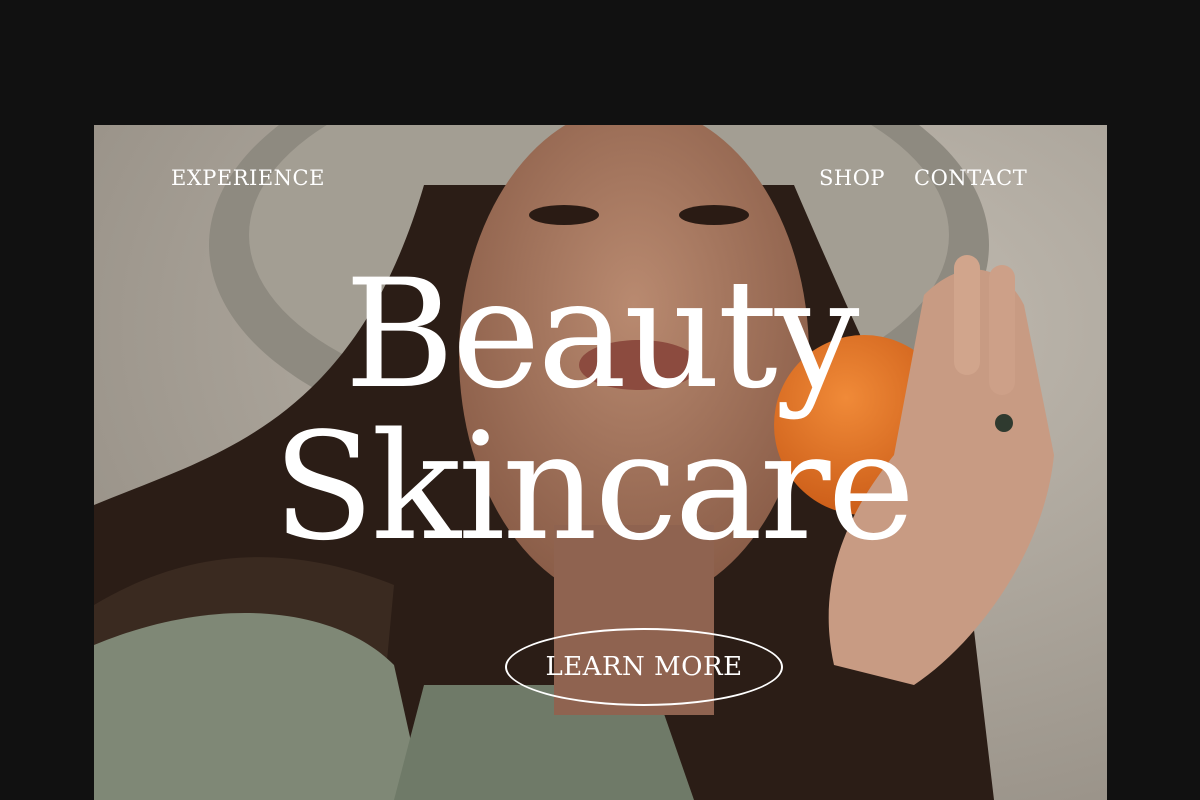 Image resolution: width=1200 pixels, height=800 pixels. I want to click on nav-experience-link: EXPERIENCE, so click(248, 178).